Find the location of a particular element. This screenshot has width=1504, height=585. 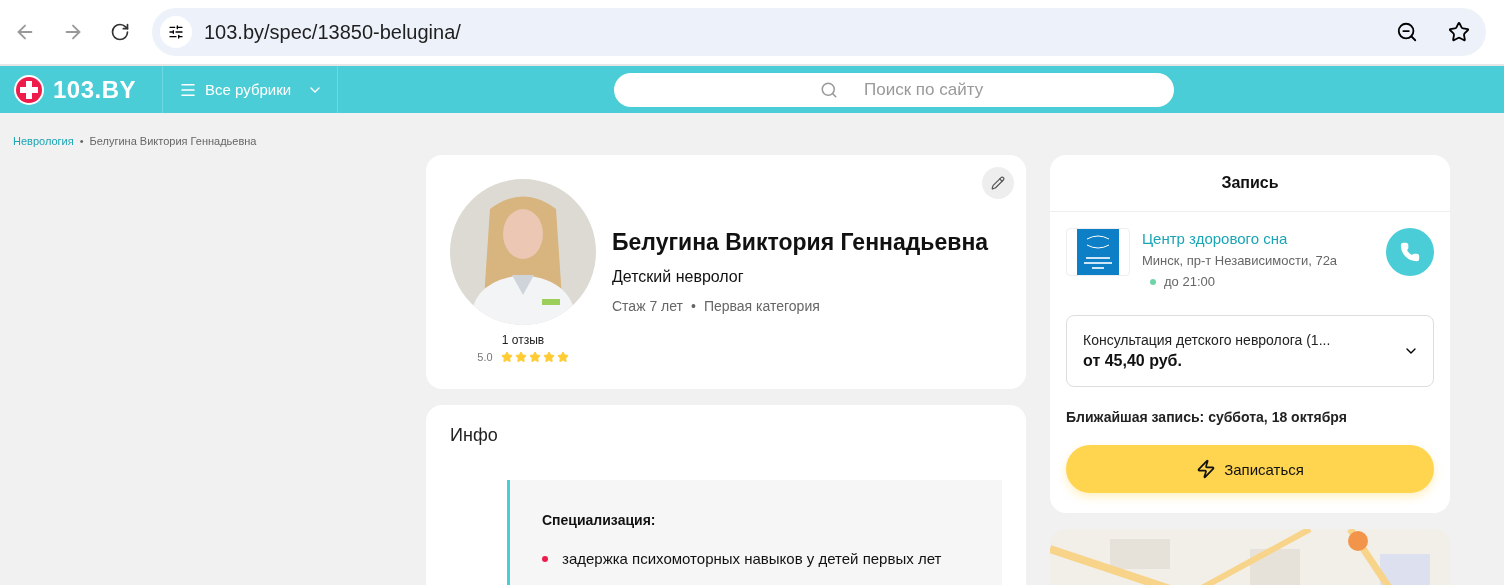

booking-title: Запись is located at coordinates (1250, 183).